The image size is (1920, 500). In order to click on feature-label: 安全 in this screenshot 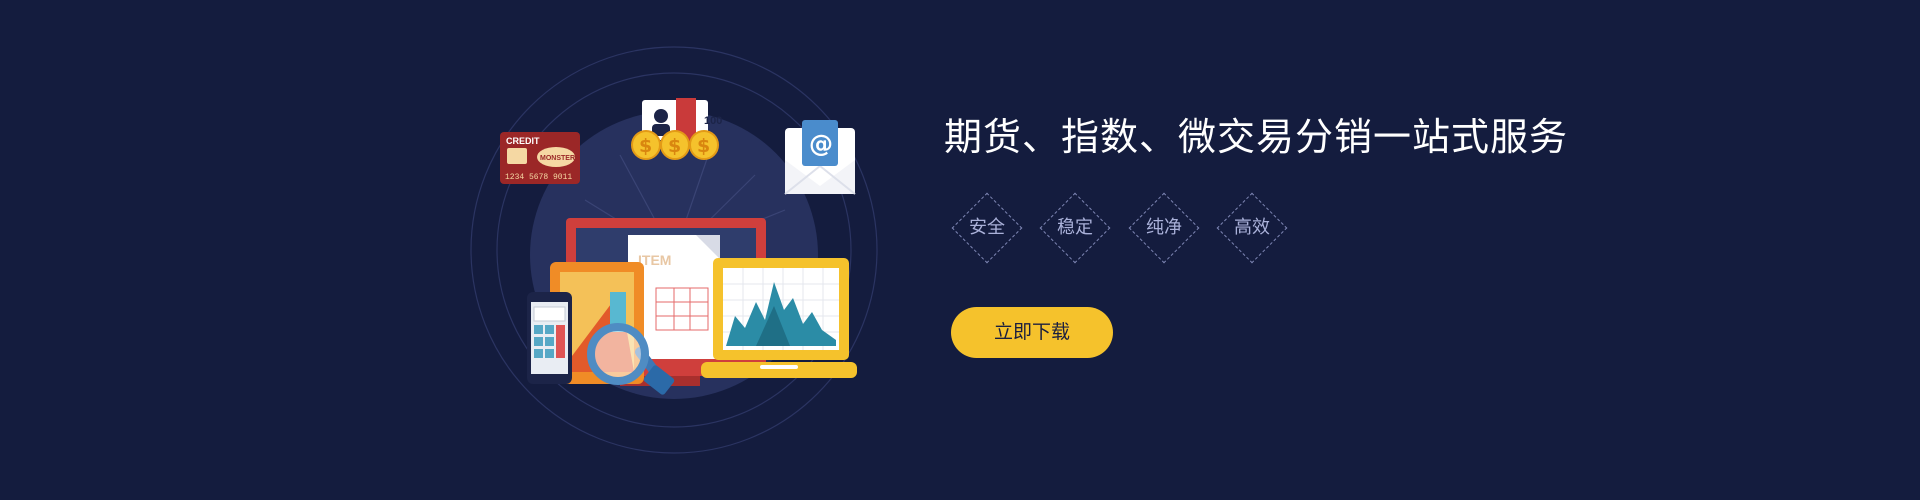, I will do `click(987, 227)`.